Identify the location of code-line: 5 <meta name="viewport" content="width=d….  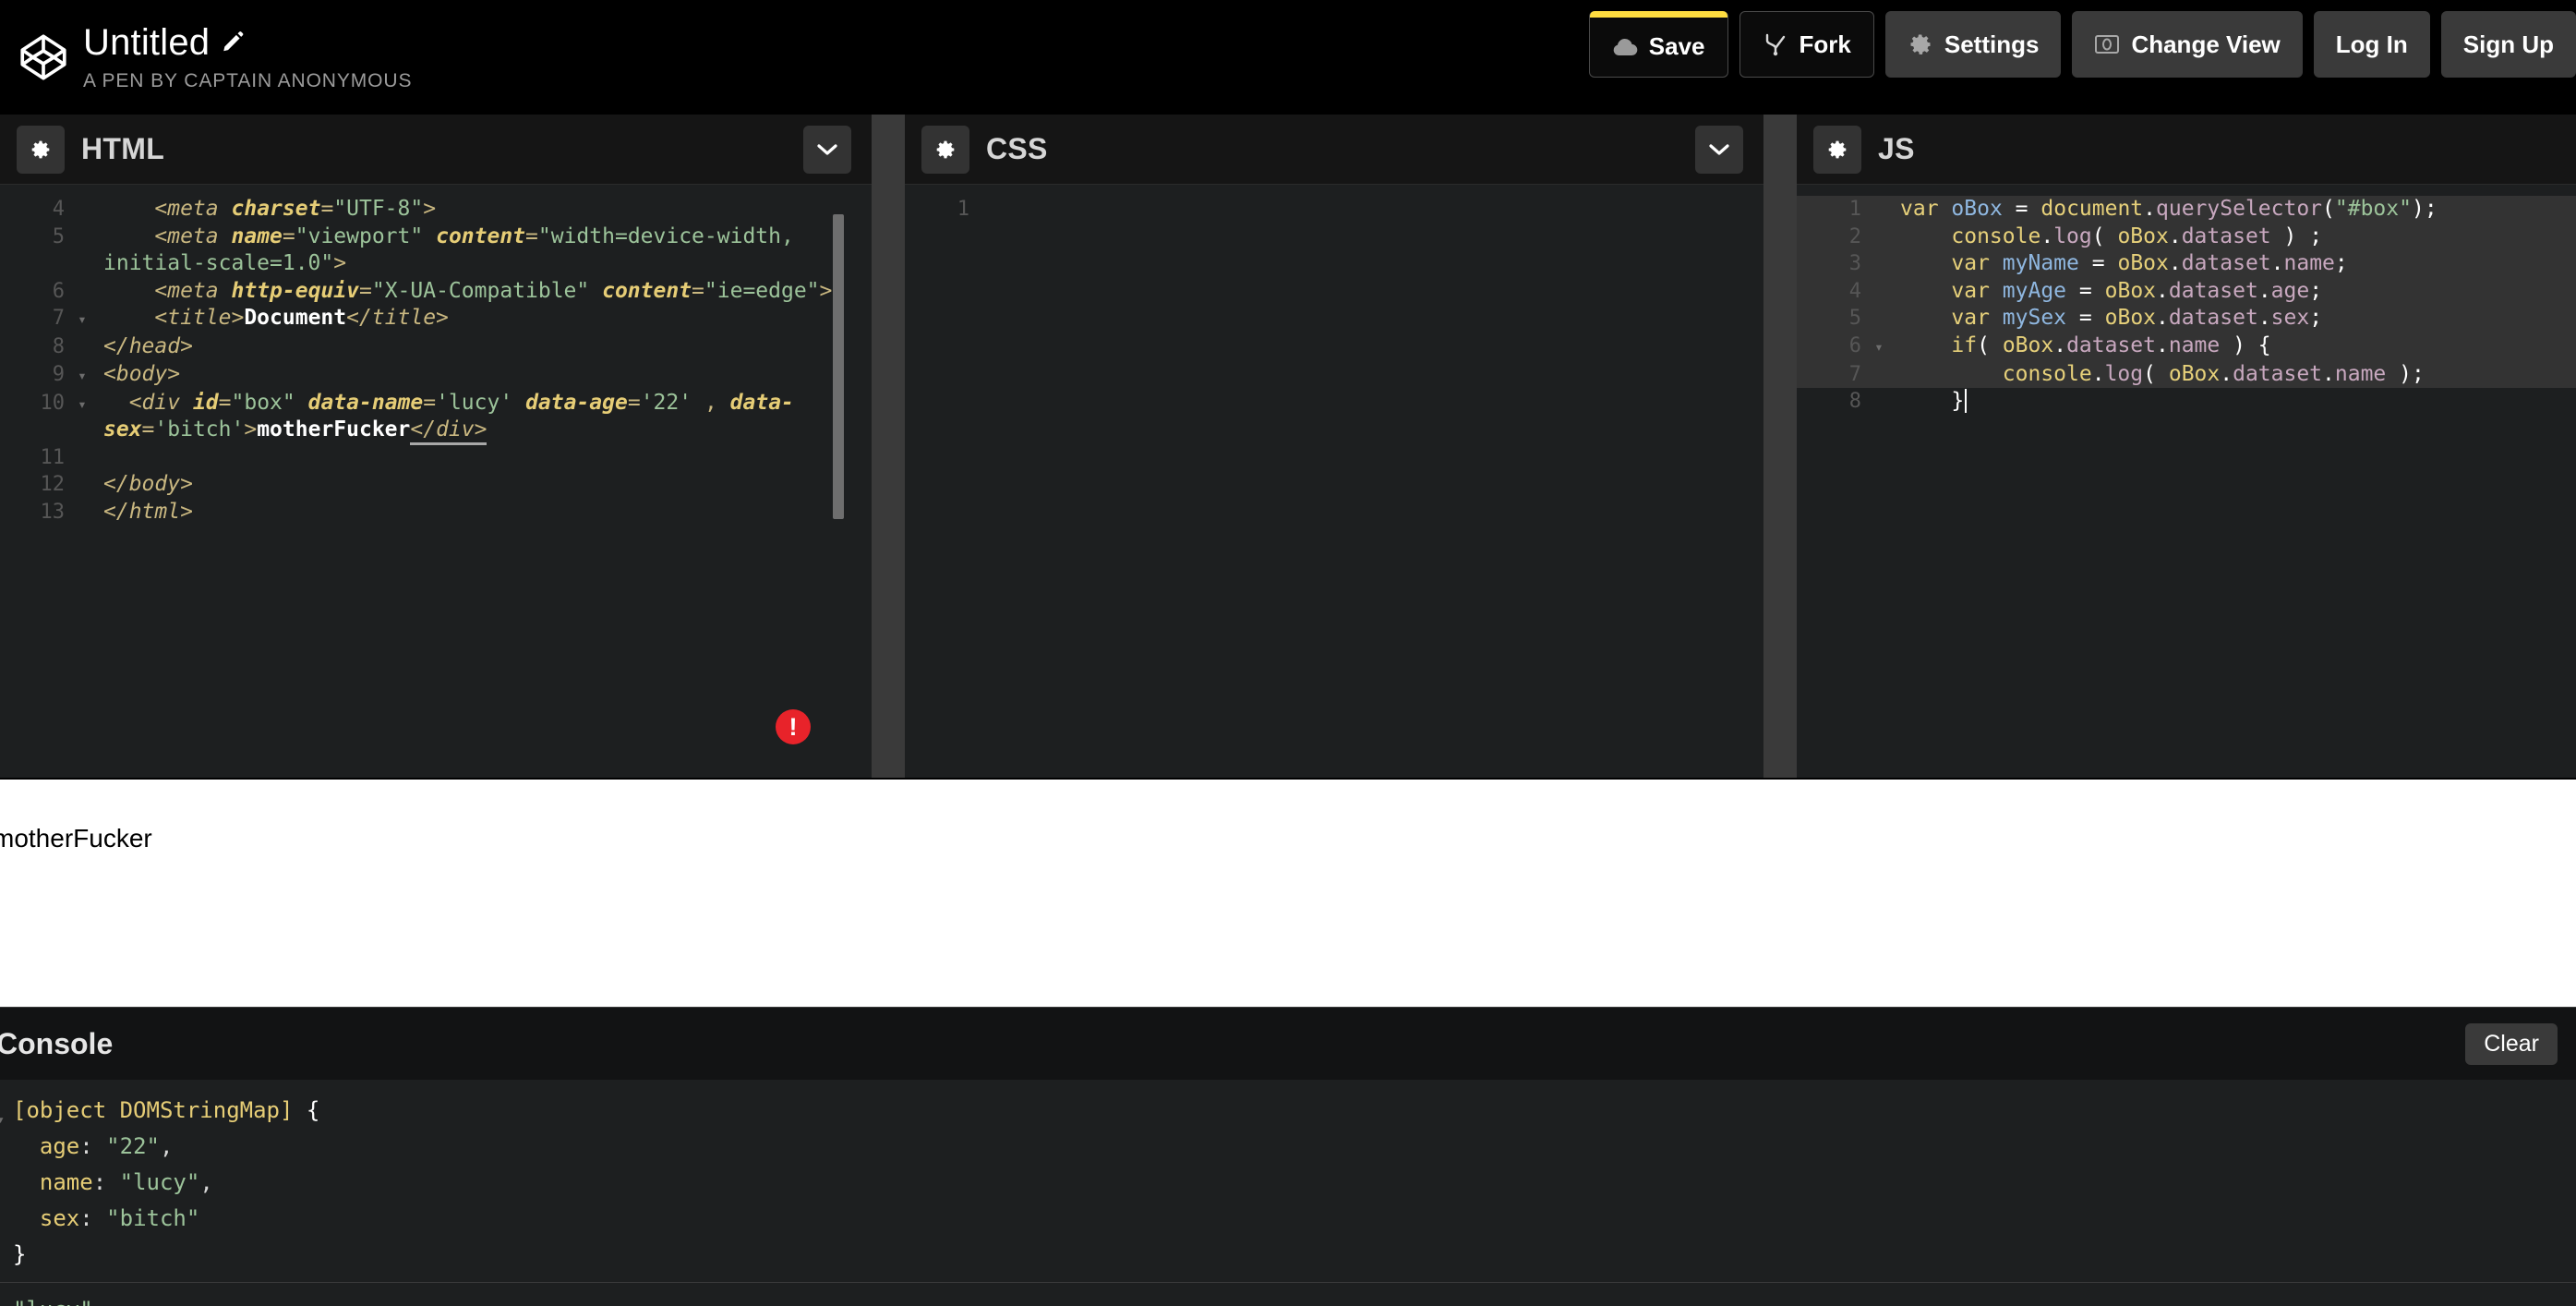
(436, 251).